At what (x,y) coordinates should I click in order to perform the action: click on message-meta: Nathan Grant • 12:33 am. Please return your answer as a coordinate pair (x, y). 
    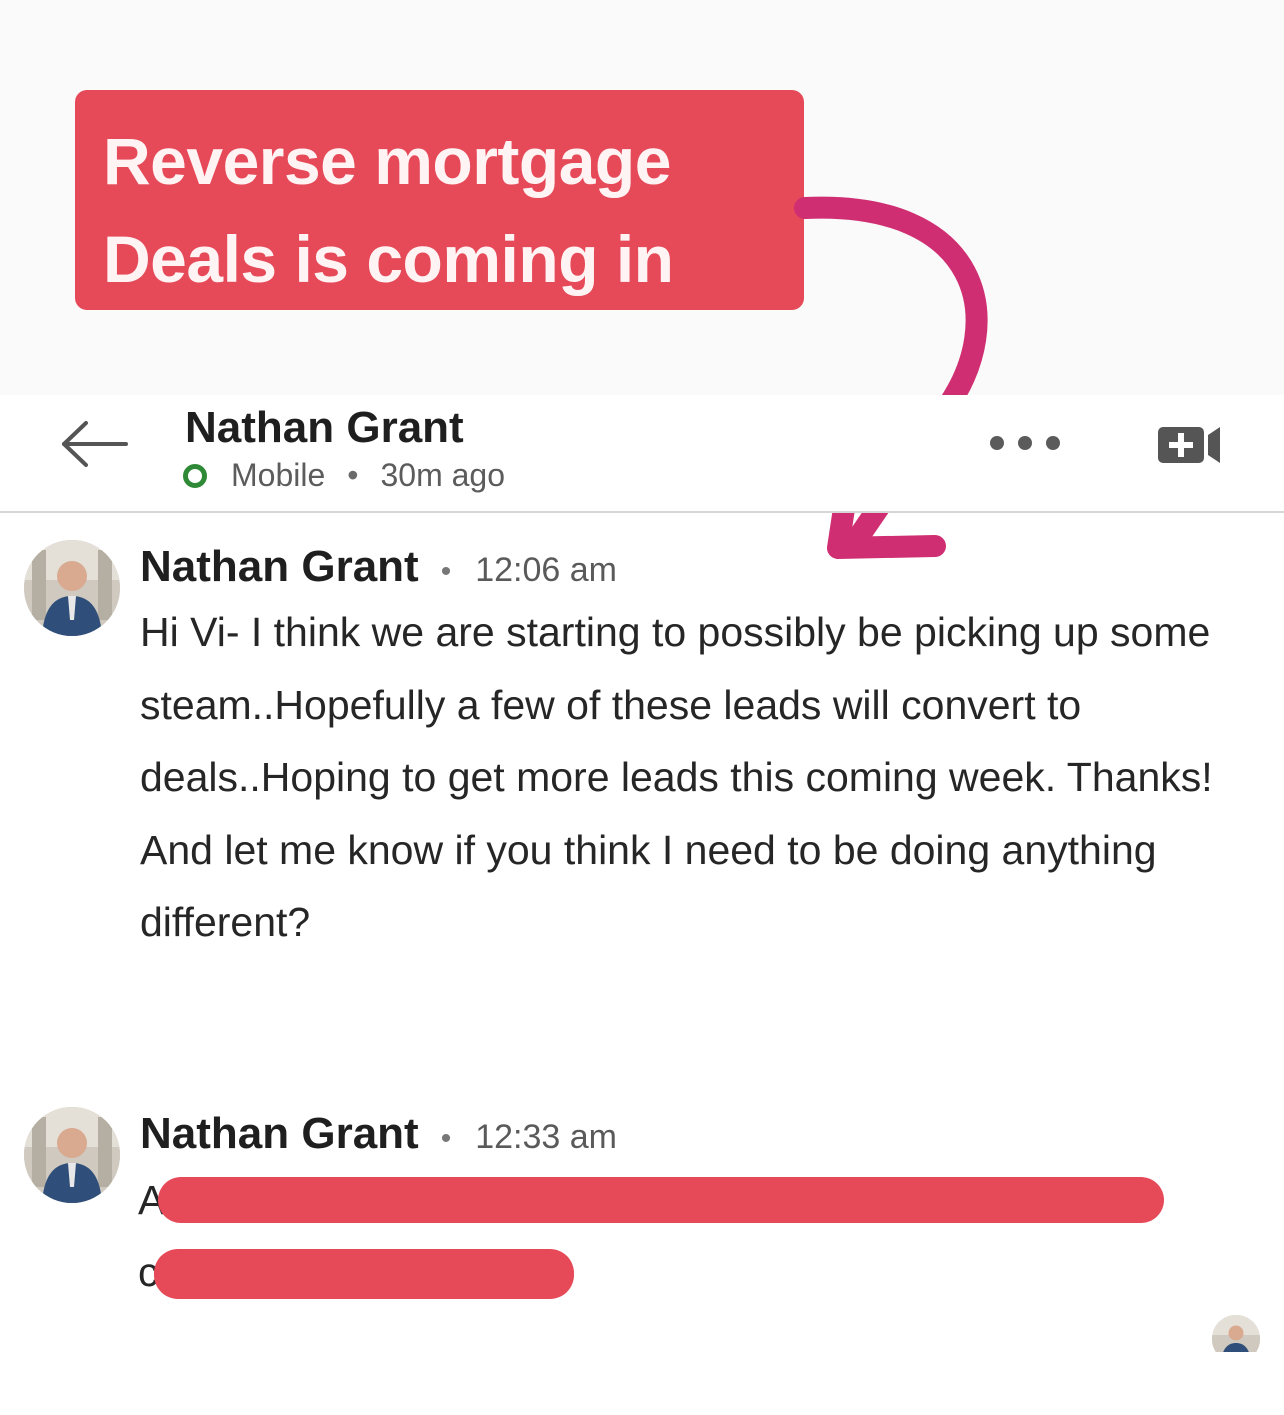
    Looking at the image, I should click on (378, 1134).